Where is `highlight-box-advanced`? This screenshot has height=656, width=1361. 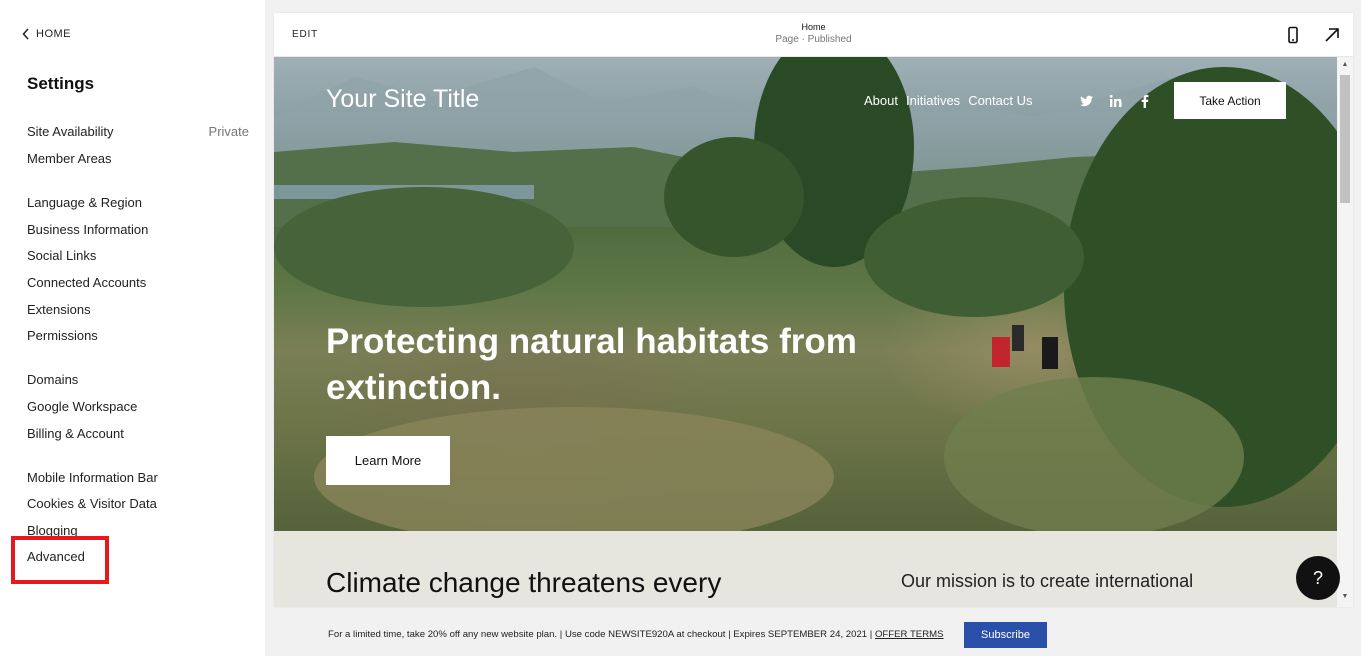 highlight-box-advanced is located at coordinates (60, 560).